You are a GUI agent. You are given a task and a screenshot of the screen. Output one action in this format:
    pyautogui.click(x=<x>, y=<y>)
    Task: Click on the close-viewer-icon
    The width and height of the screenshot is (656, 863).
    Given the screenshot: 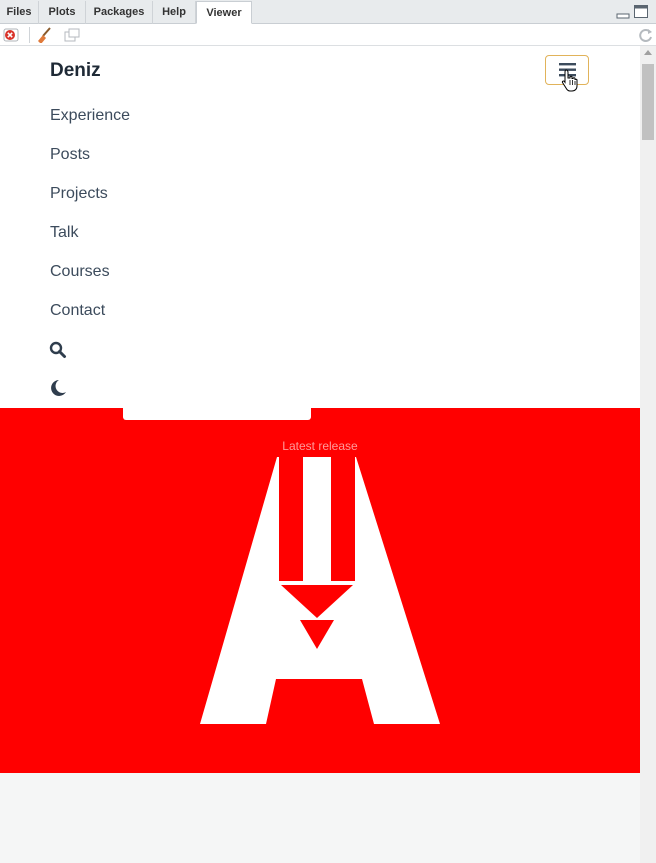 What is the action you would take?
    pyautogui.click(x=11, y=35)
    